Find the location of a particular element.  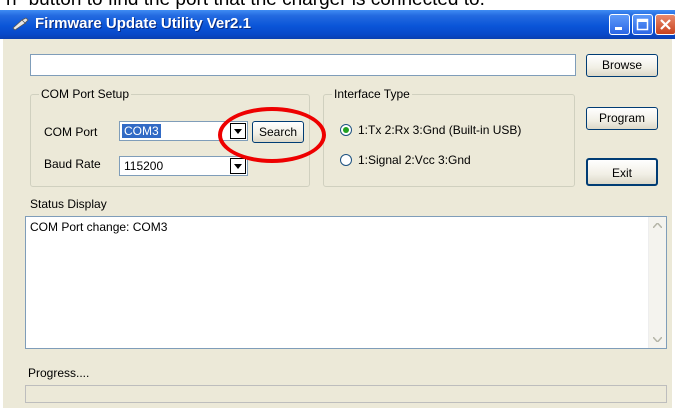

scroll-down-button is located at coordinates (657, 339).